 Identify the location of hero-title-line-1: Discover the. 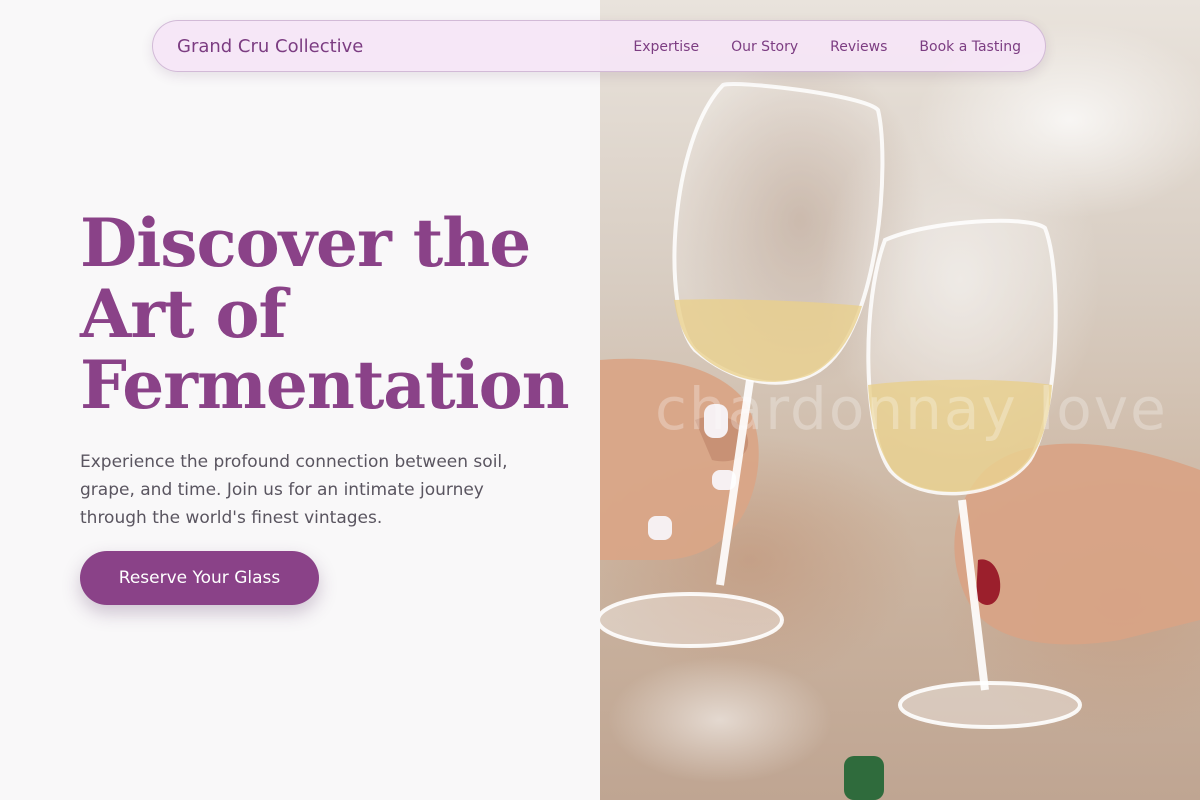
(305, 243).